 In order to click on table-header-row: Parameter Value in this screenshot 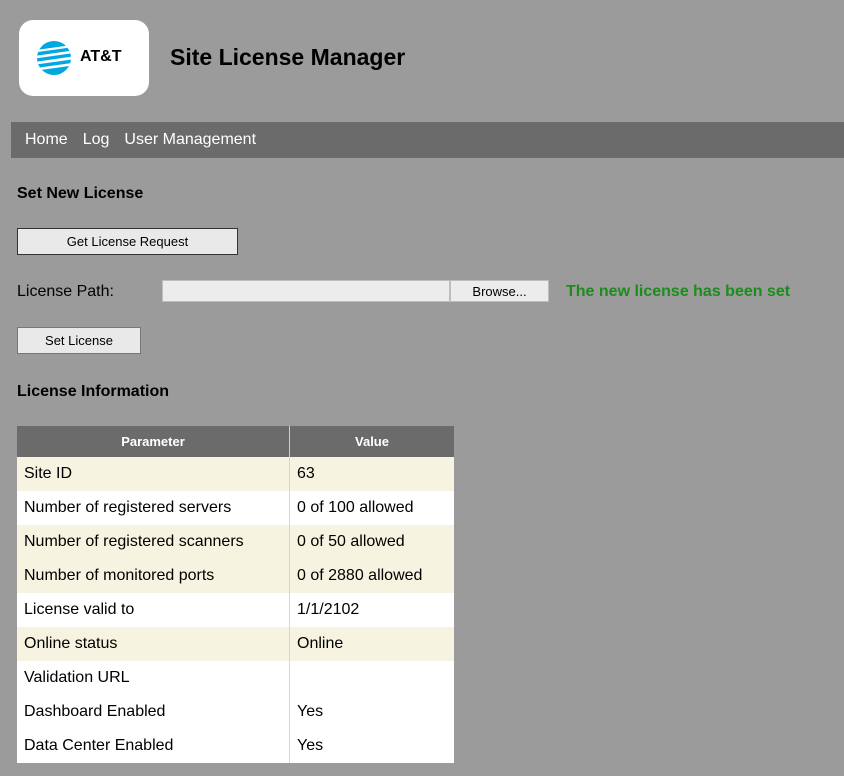, I will do `click(235, 441)`.